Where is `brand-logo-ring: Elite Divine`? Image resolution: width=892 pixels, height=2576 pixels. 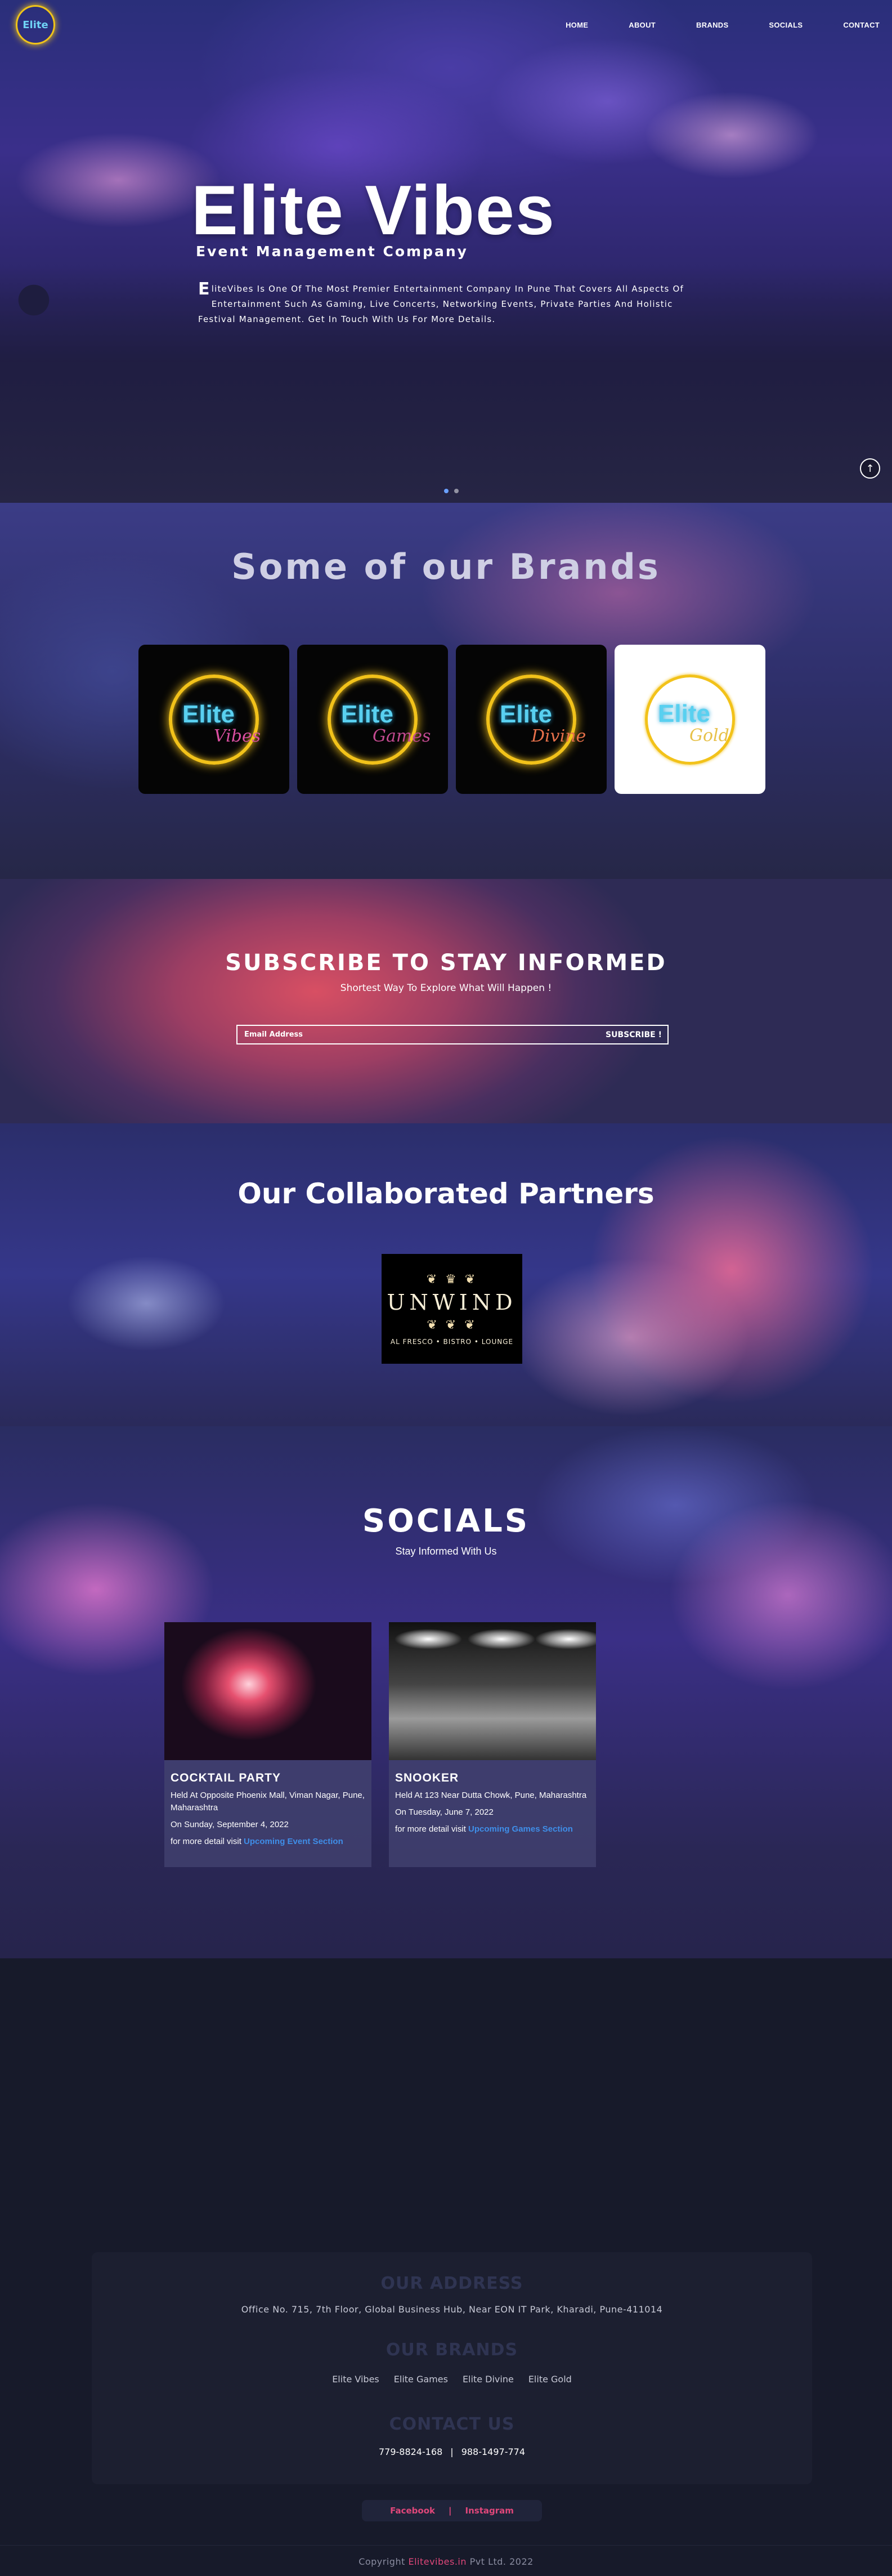
brand-logo-ring: Elite Divine is located at coordinates (536, 719).